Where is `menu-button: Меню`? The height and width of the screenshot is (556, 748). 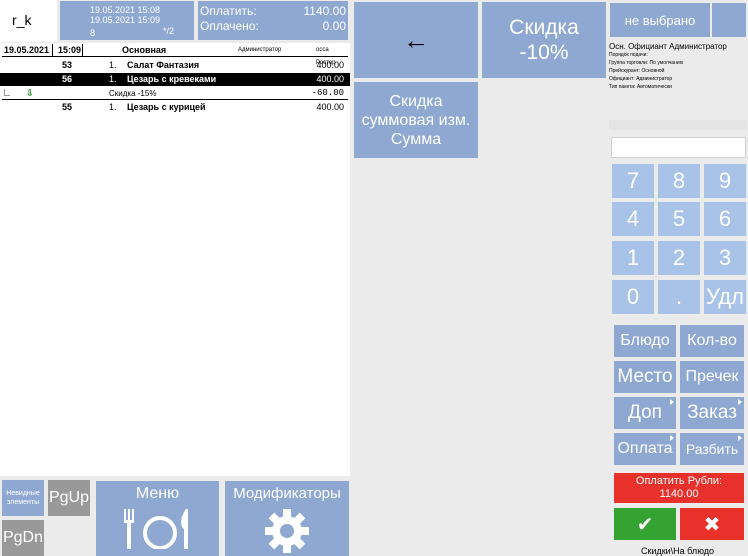
menu-button: Меню is located at coordinates (157, 518).